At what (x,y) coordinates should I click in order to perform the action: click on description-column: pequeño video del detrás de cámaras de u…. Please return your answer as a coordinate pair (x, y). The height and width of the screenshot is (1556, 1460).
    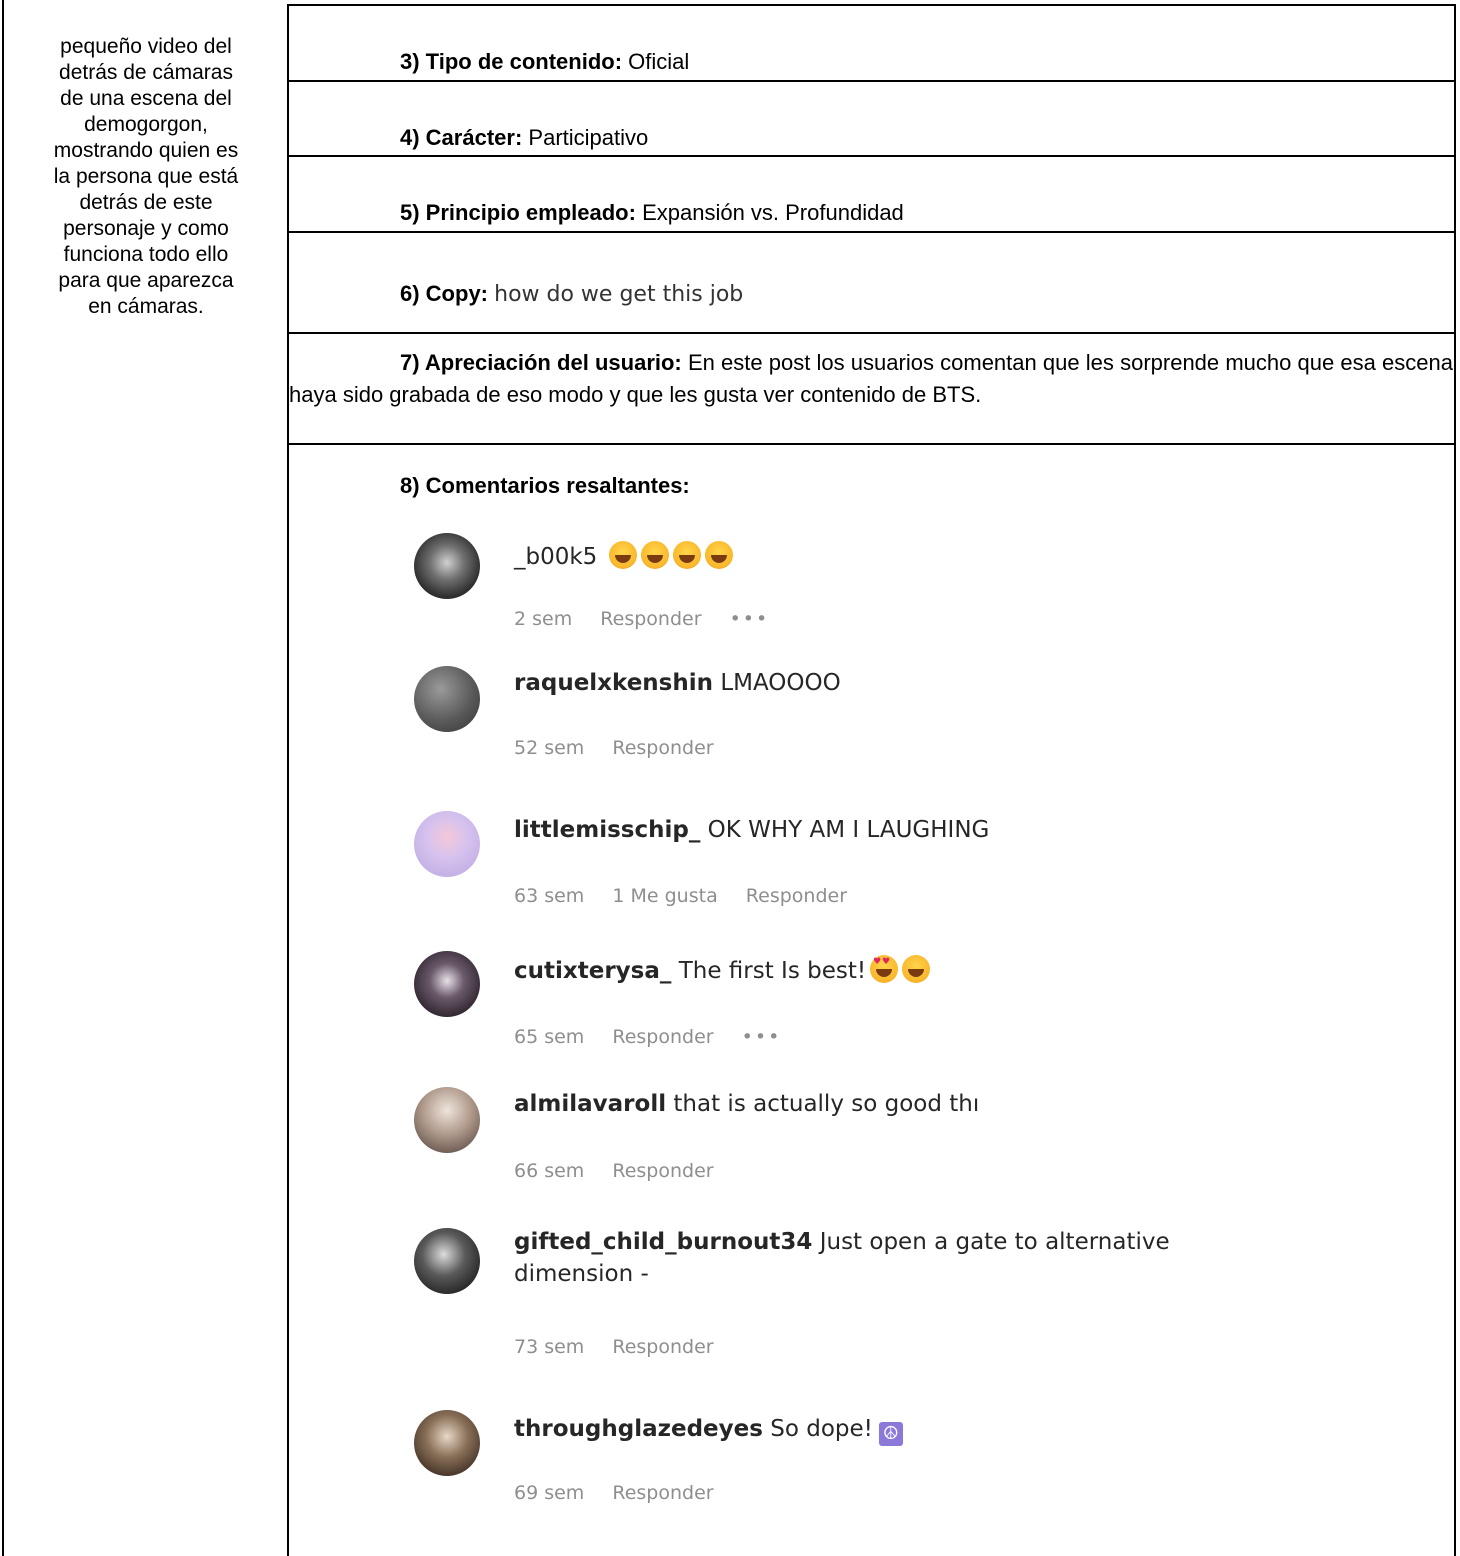
    Looking at the image, I should click on (146, 177).